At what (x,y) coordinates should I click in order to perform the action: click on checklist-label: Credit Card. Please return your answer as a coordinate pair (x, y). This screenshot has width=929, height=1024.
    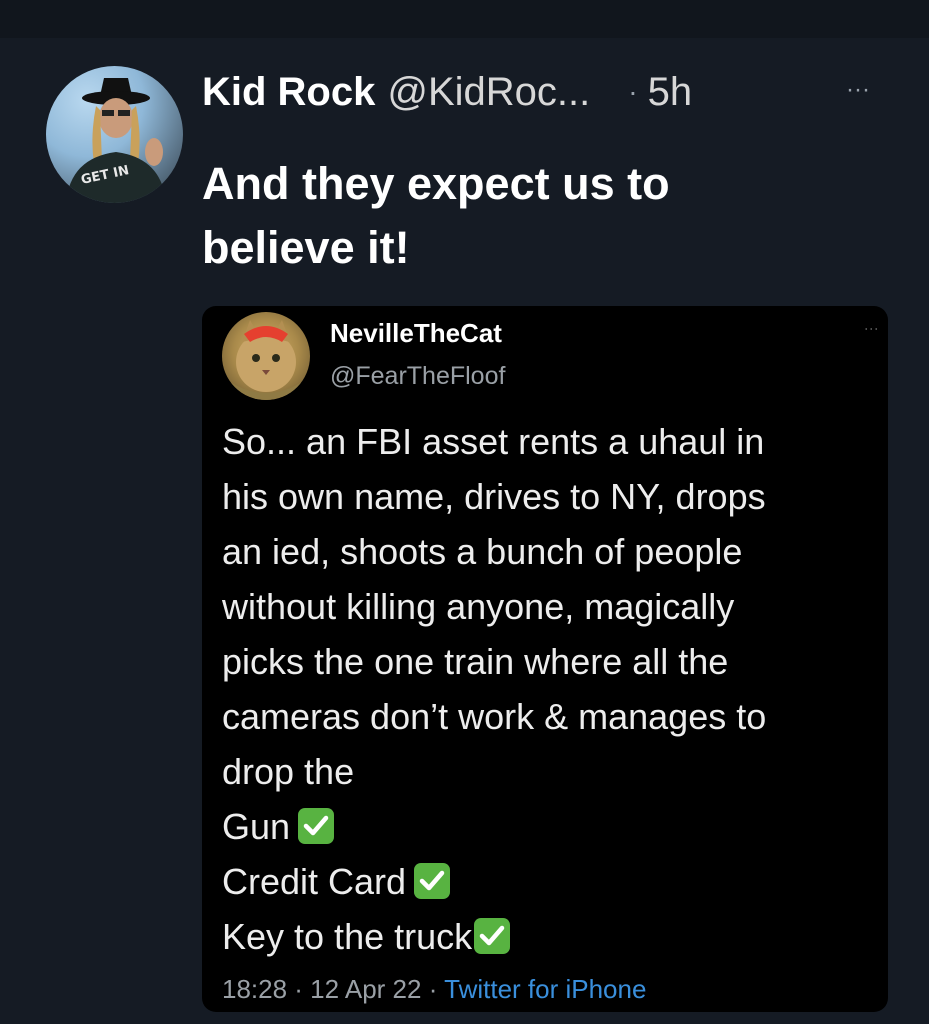
    Looking at the image, I should click on (314, 881).